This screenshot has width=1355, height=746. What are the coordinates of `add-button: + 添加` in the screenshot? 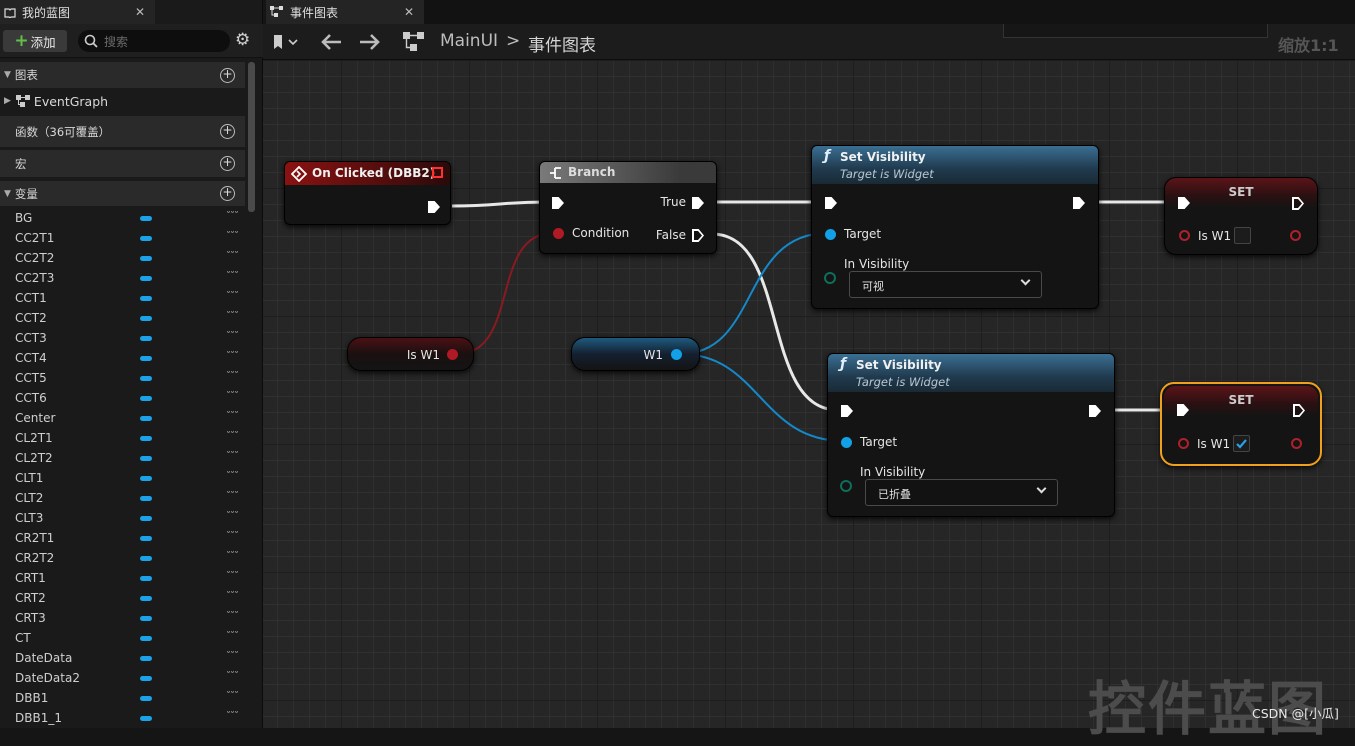 It's located at (35, 41).